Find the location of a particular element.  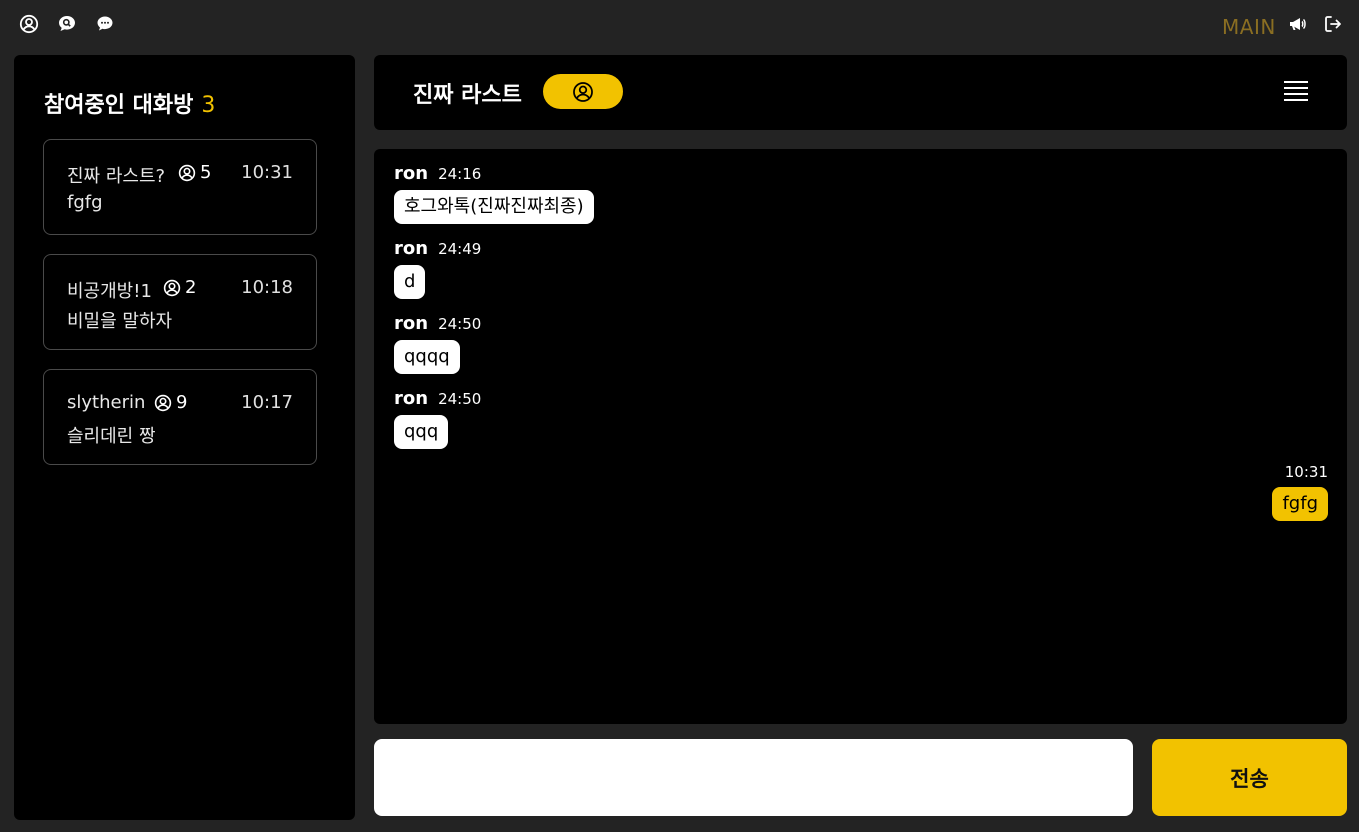

message-bubble: qqqq is located at coordinates (427, 357).